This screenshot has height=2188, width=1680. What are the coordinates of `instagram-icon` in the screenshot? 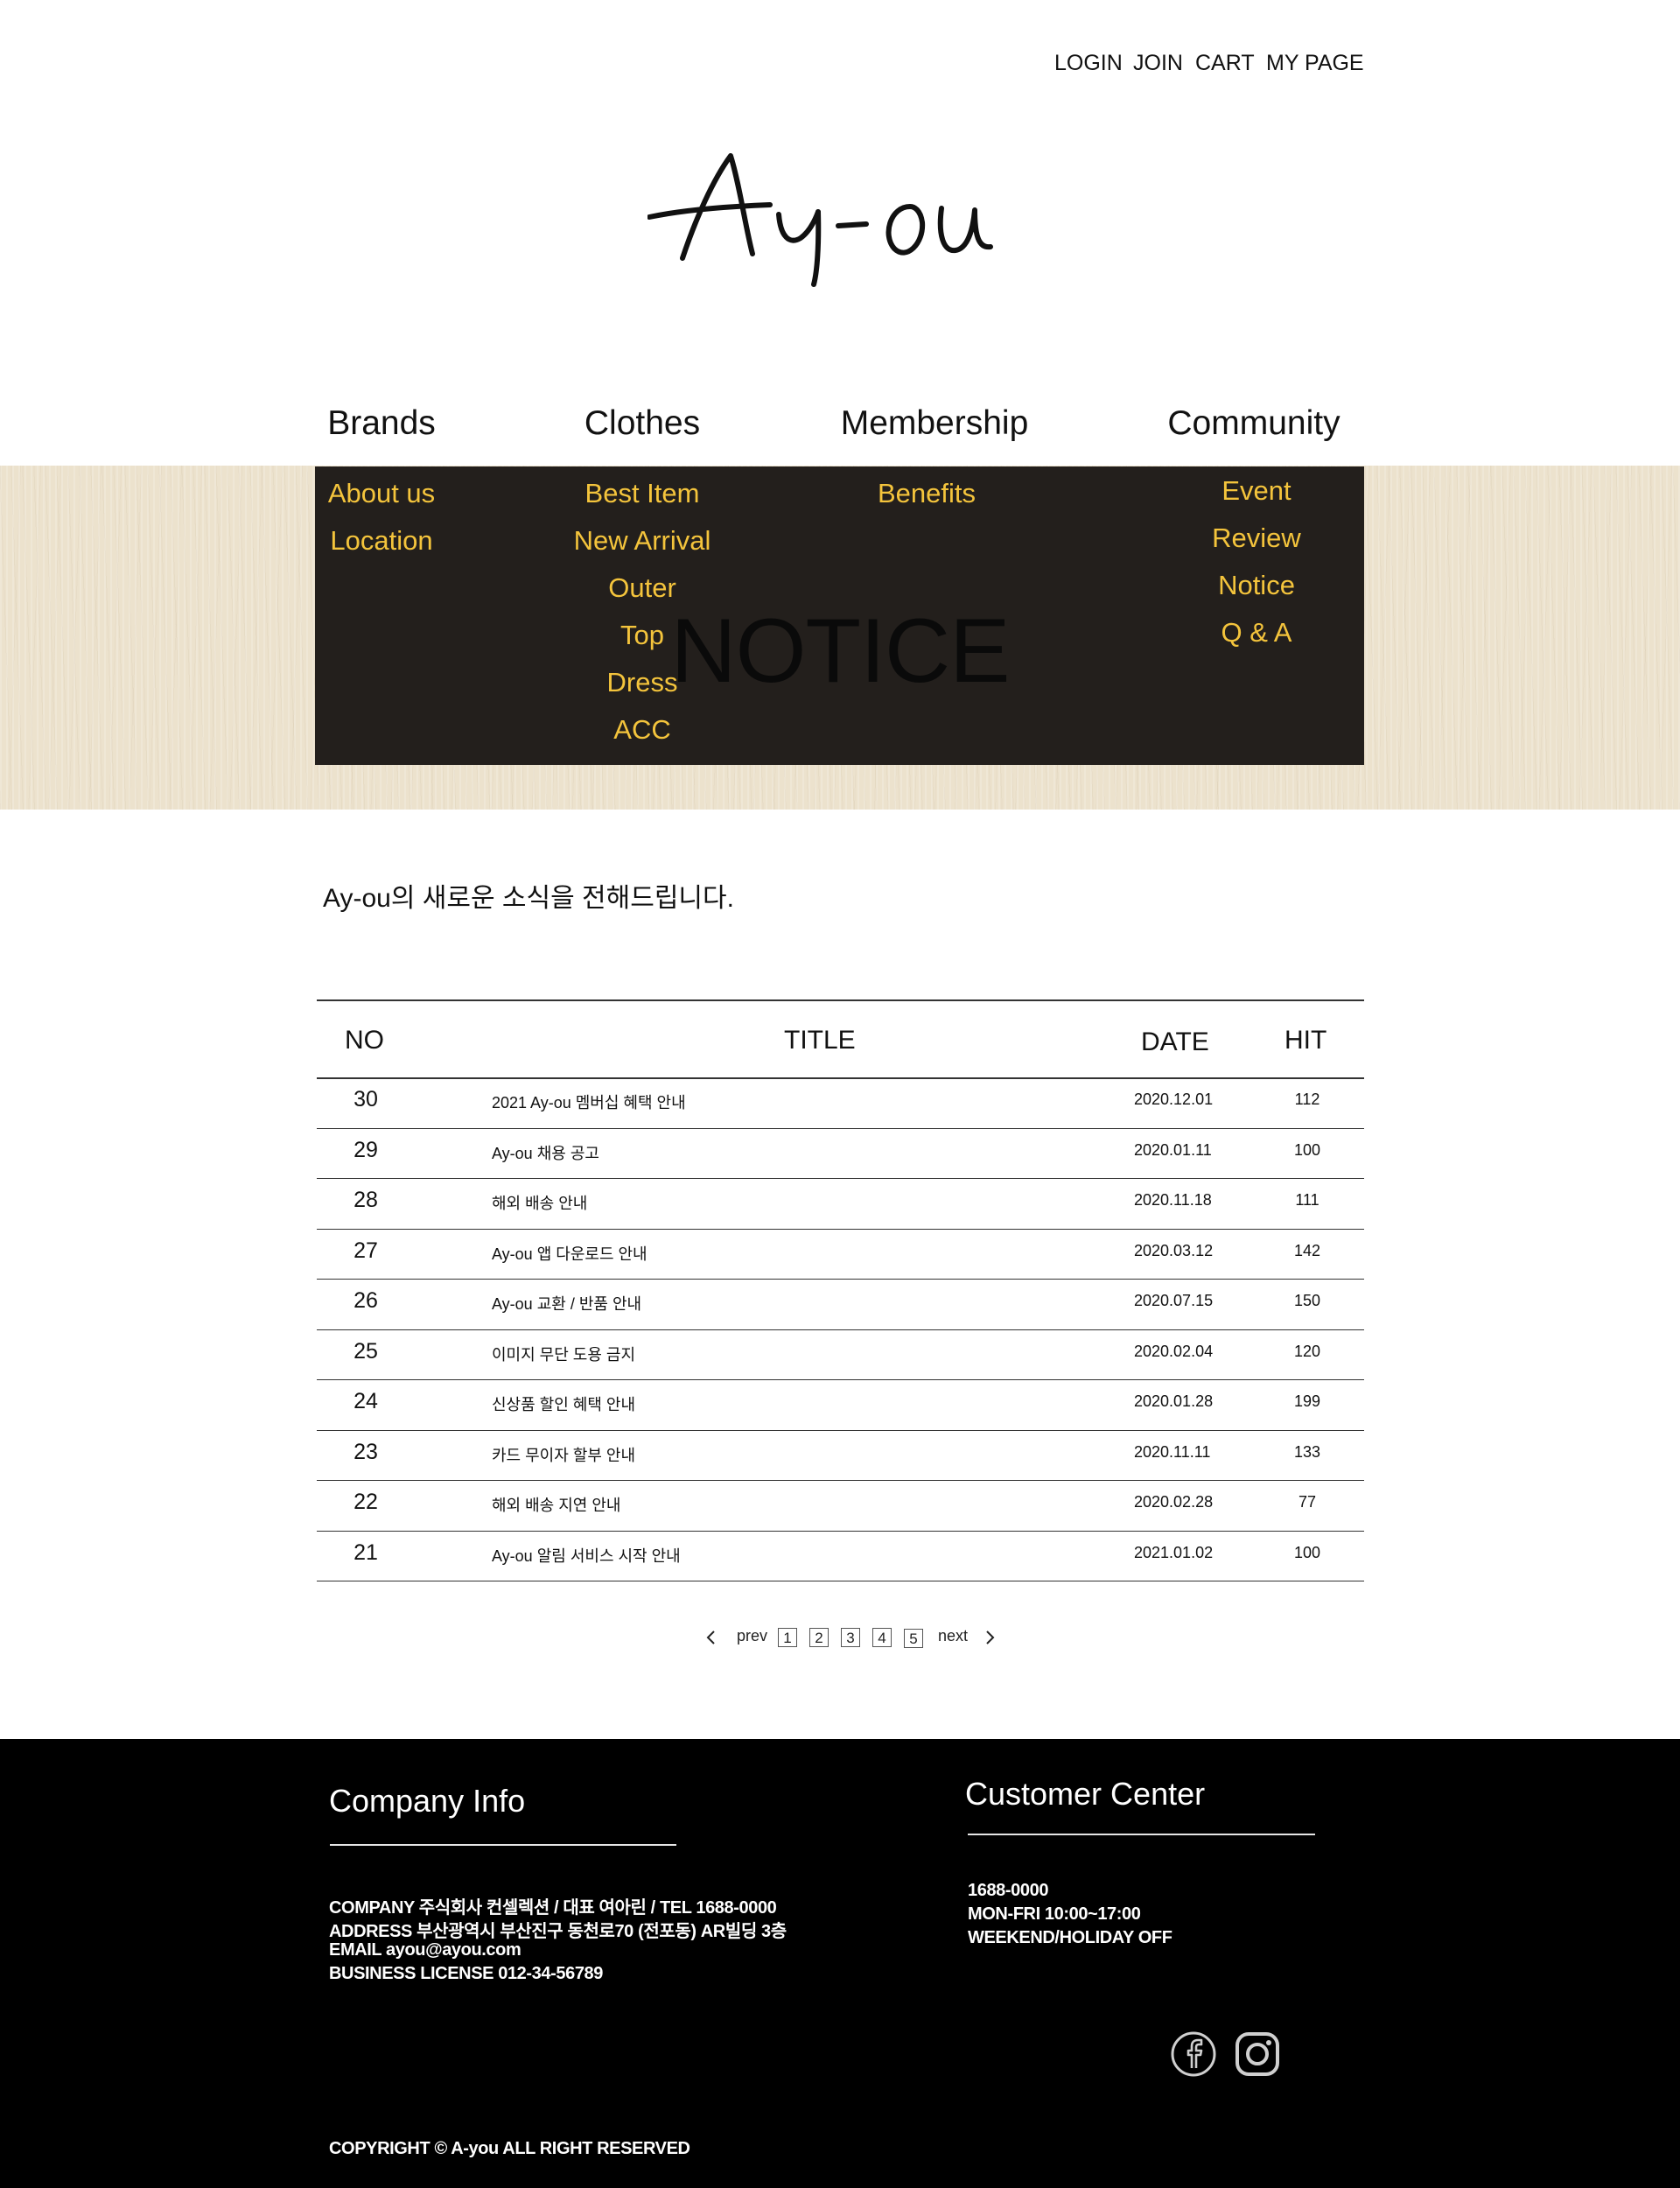 It's located at (1257, 2054).